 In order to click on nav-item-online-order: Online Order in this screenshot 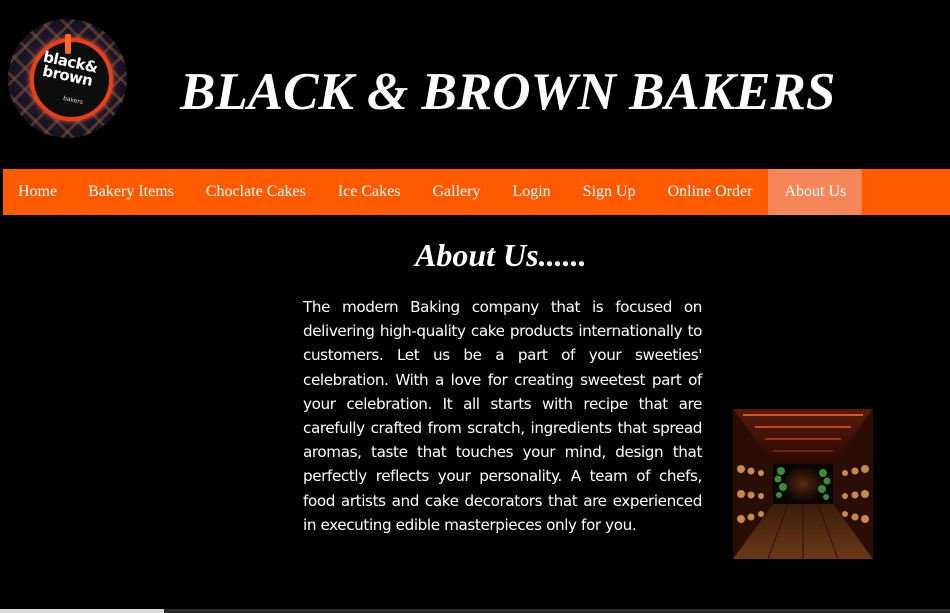, I will do `click(710, 192)`.